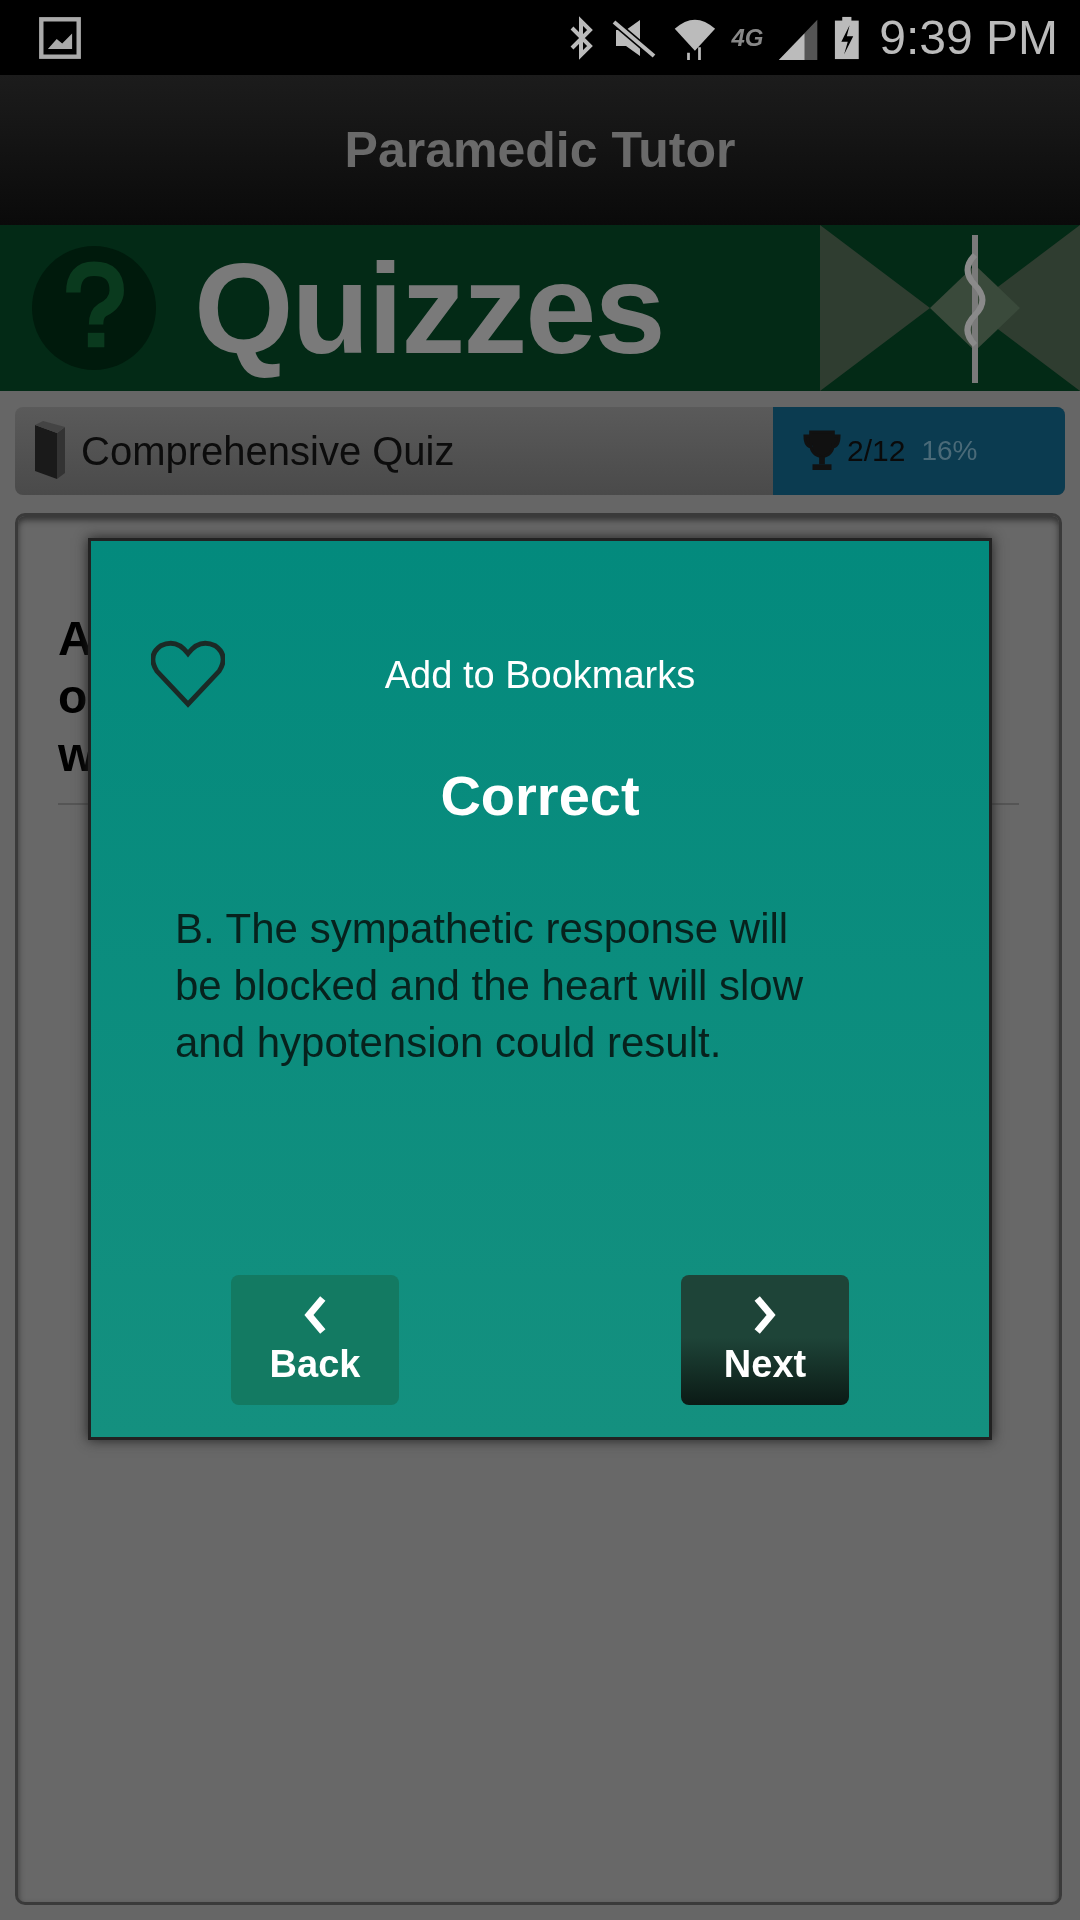 This screenshot has width=1080, height=1920. I want to click on app-title: Paramedic Tutor, so click(540, 150).